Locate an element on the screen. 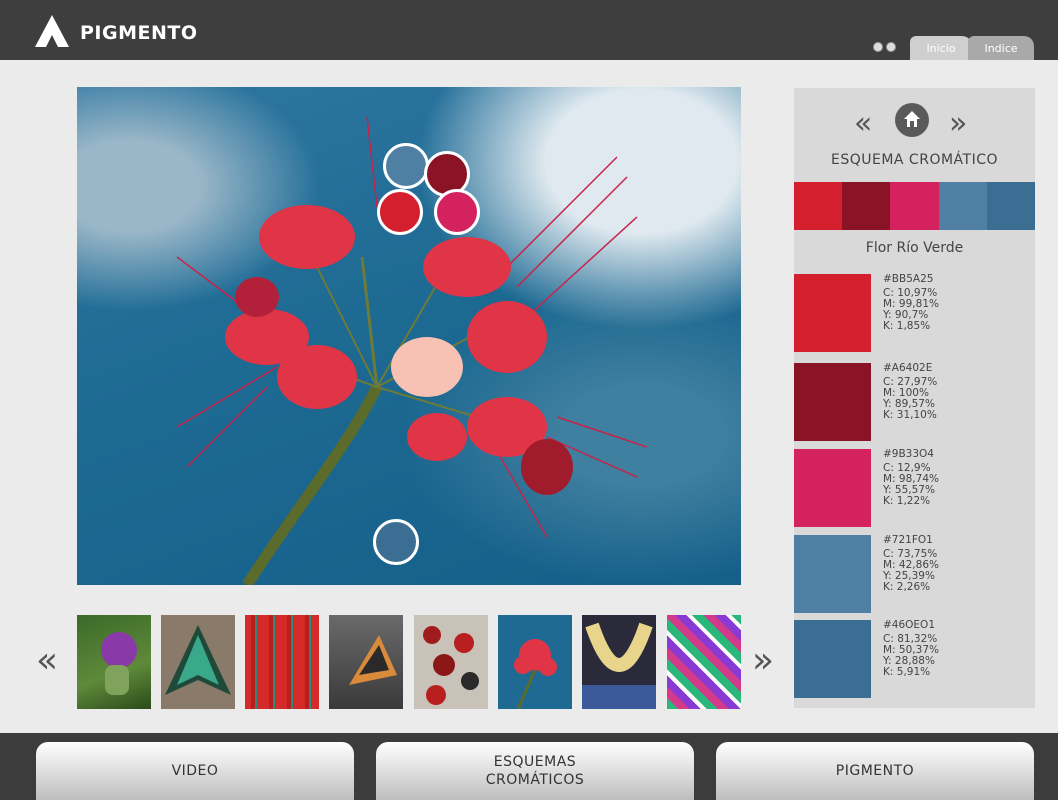 Image resolution: width=1058 pixels, height=800 pixels. swatch-hex: #9B33O4 is located at coordinates (908, 454).